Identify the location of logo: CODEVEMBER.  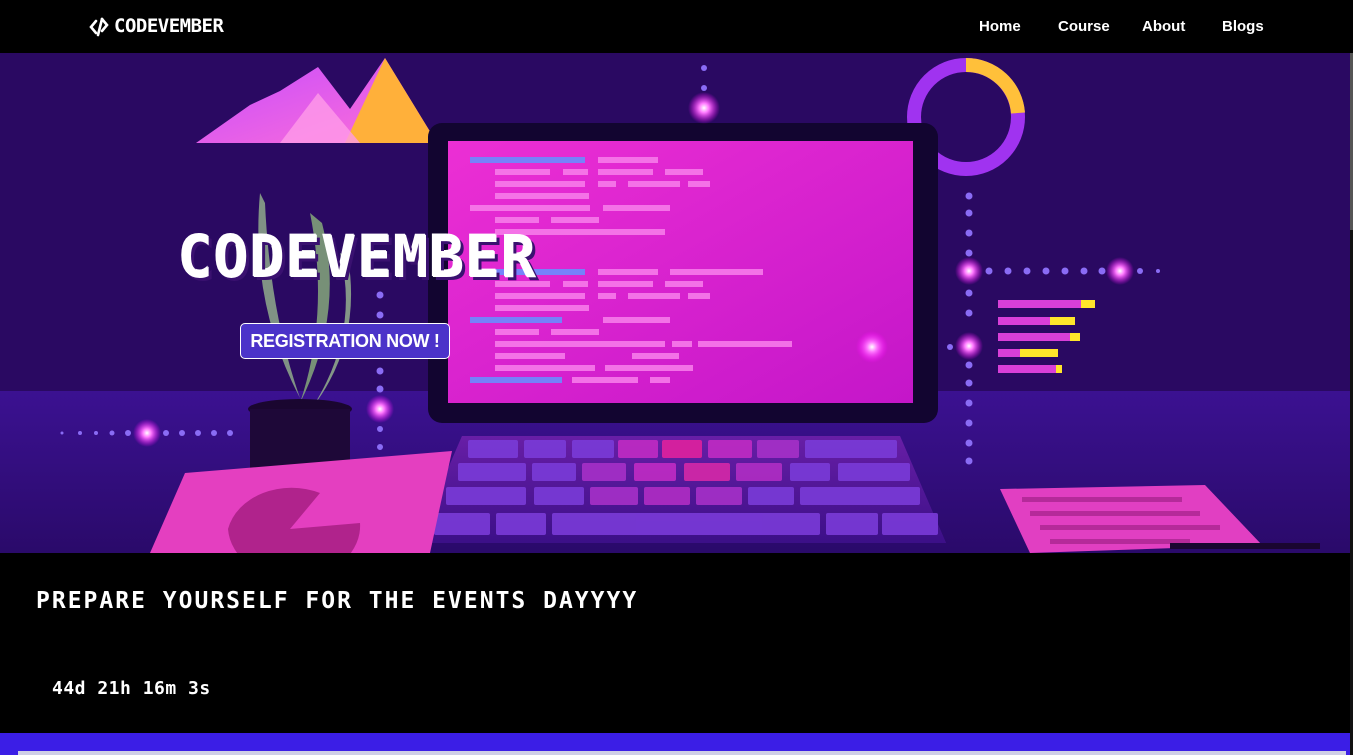
(156, 26).